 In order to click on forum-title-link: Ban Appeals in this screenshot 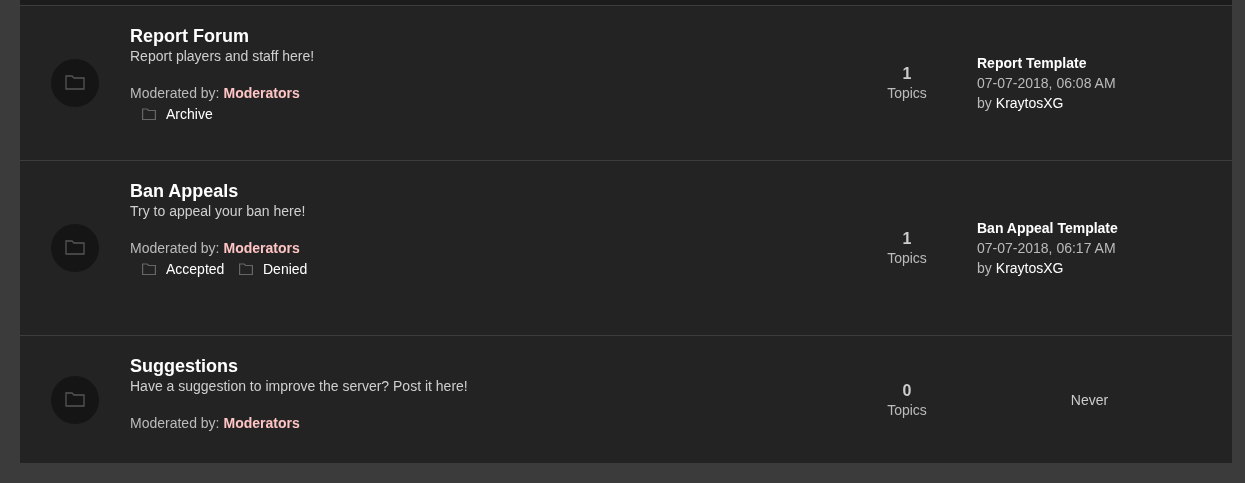, I will do `click(184, 191)`.